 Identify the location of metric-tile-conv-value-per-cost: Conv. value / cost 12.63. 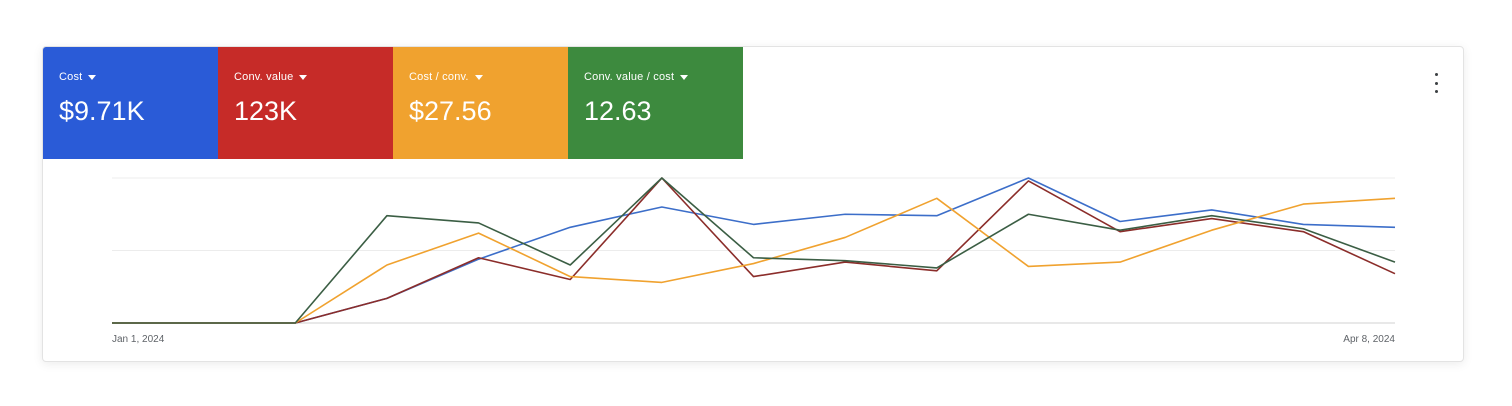
(655, 103).